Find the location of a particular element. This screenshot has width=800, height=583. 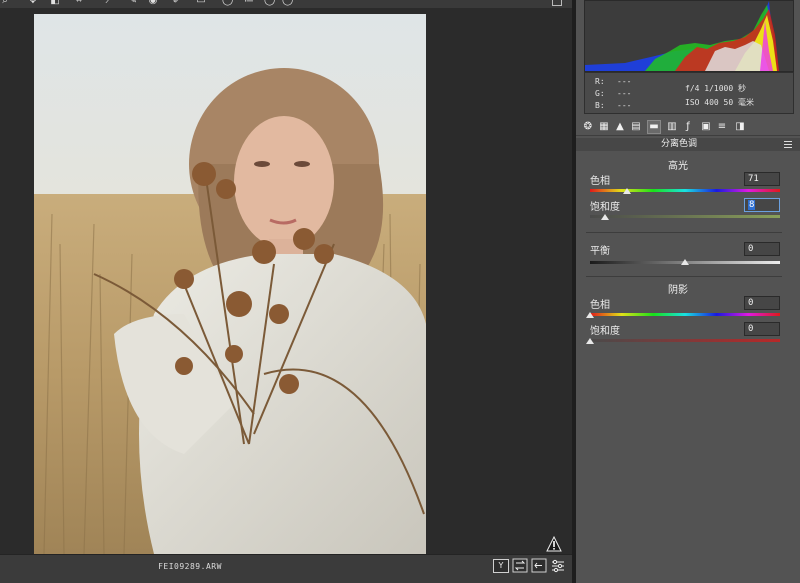

preferences-tool-icon: ≔ is located at coordinates (249, 3).